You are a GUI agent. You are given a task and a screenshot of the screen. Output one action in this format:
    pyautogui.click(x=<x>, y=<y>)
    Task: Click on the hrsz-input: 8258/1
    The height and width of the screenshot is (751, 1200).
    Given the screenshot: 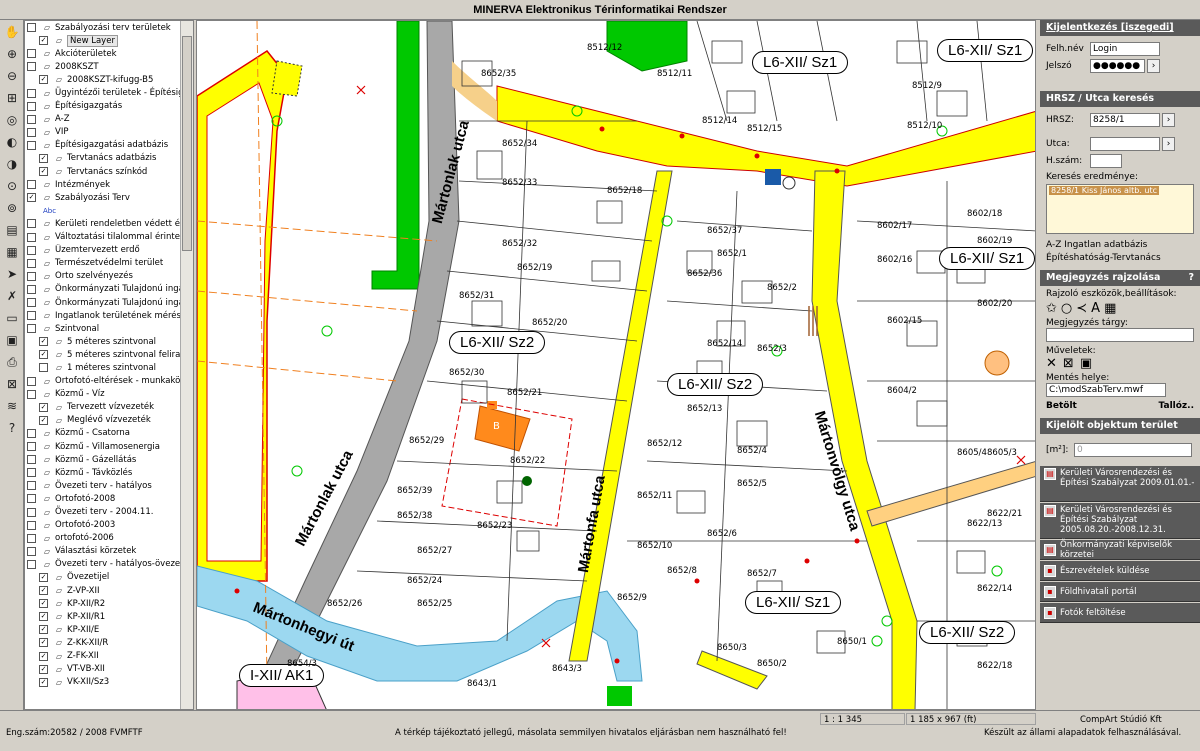 What is the action you would take?
    pyautogui.click(x=1125, y=120)
    